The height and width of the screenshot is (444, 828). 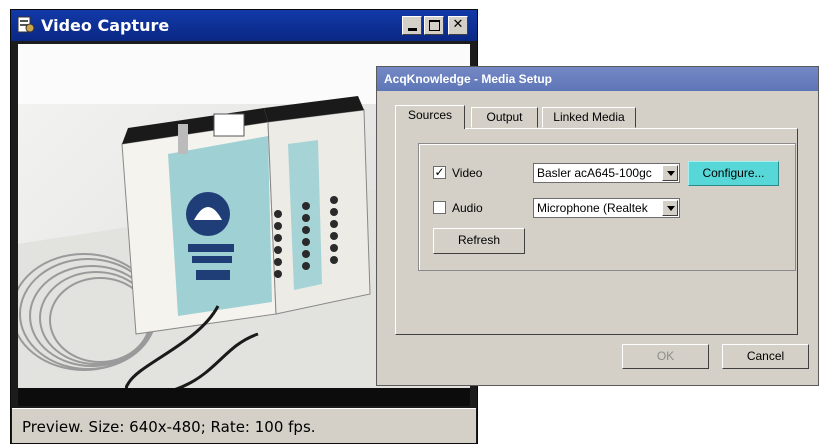 I want to click on cancel-button: Cancel, so click(x=765, y=356).